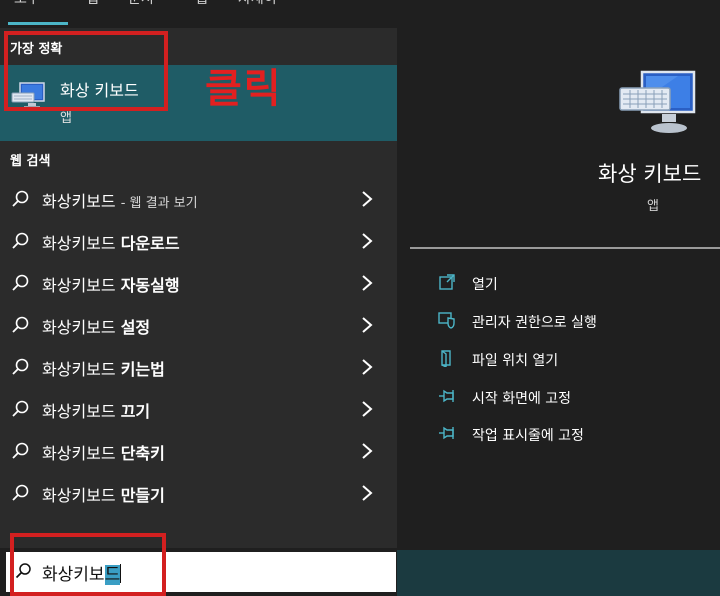  What do you see at coordinates (30, 161) in the screenshot?
I see `web-search-header: 웹 검색` at bounding box center [30, 161].